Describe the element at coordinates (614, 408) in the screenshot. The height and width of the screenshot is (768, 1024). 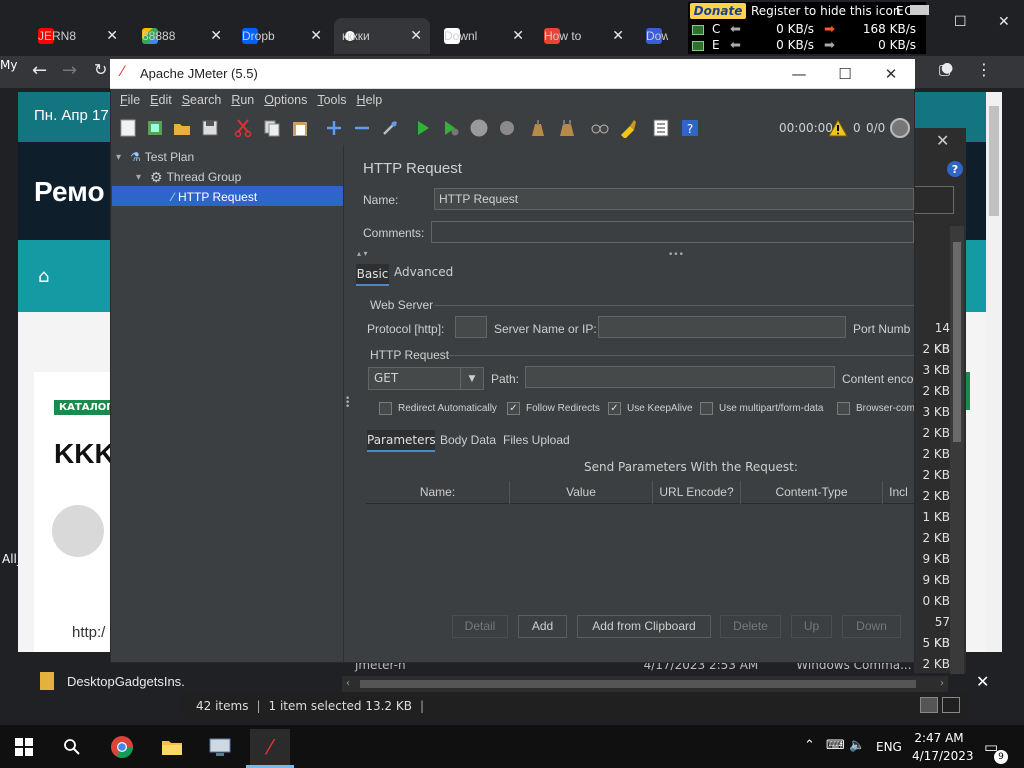
I see `keepalive-checkbox: ✓` at that location.